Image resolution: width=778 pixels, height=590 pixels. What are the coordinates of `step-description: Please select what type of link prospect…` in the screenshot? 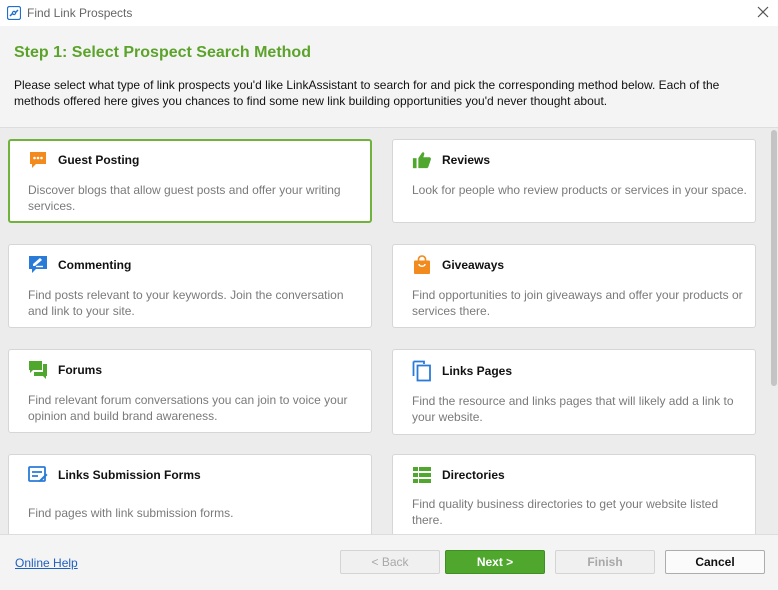 It's located at (367, 93).